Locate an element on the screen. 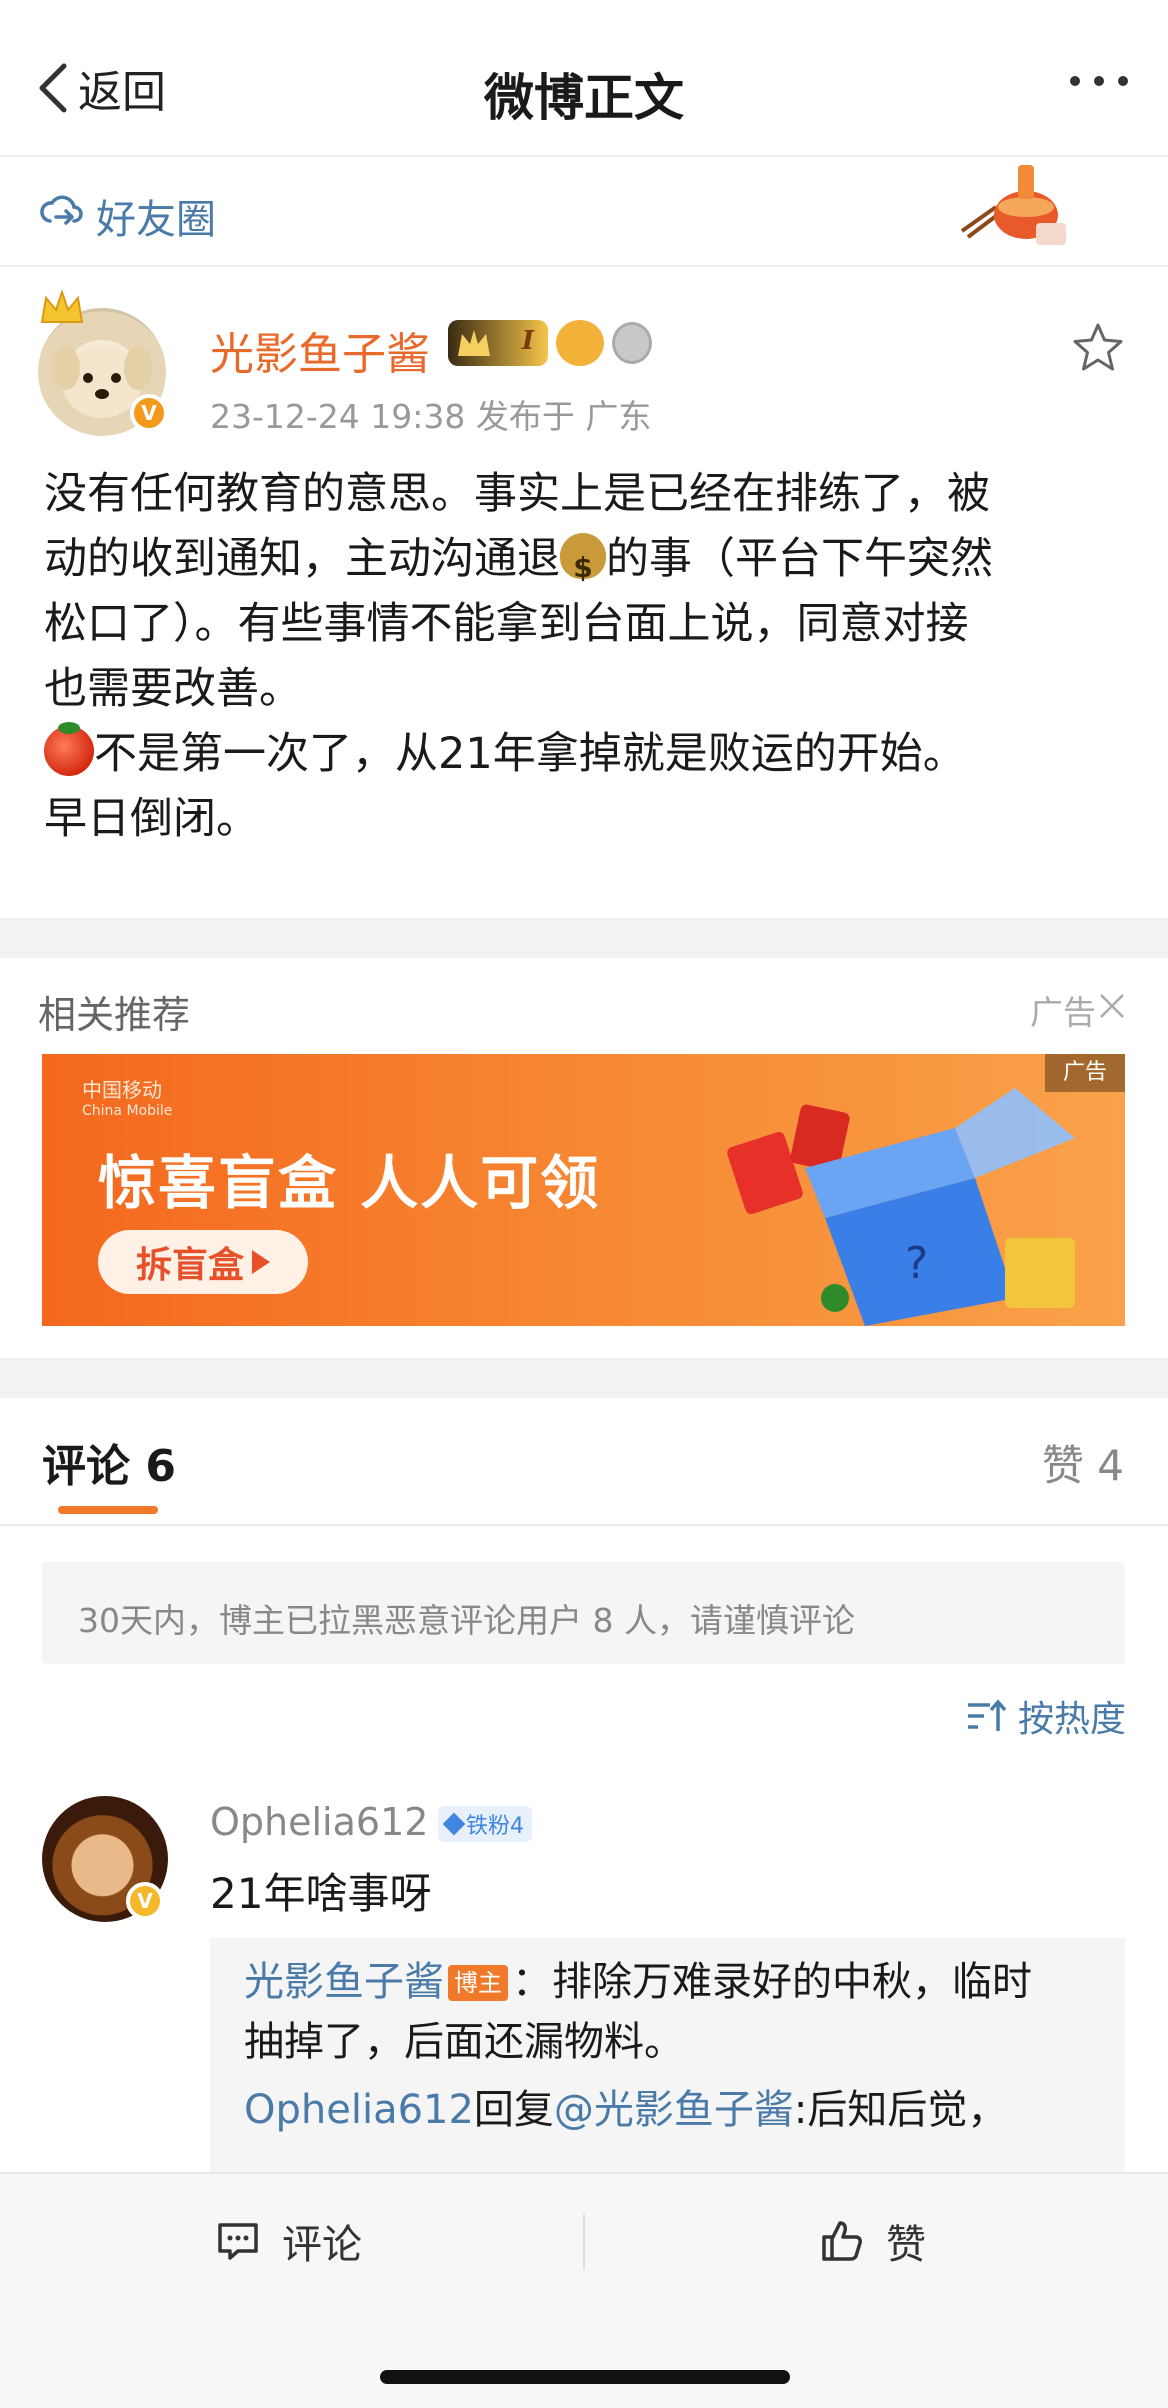  comment-button: 评论 is located at coordinates (288, 2241).